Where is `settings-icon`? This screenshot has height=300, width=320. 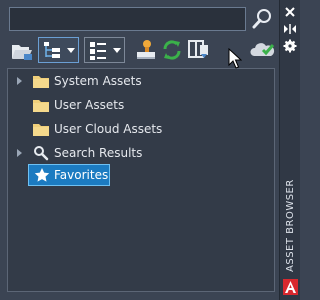 settings-icon is located at coordinates (290, 46).